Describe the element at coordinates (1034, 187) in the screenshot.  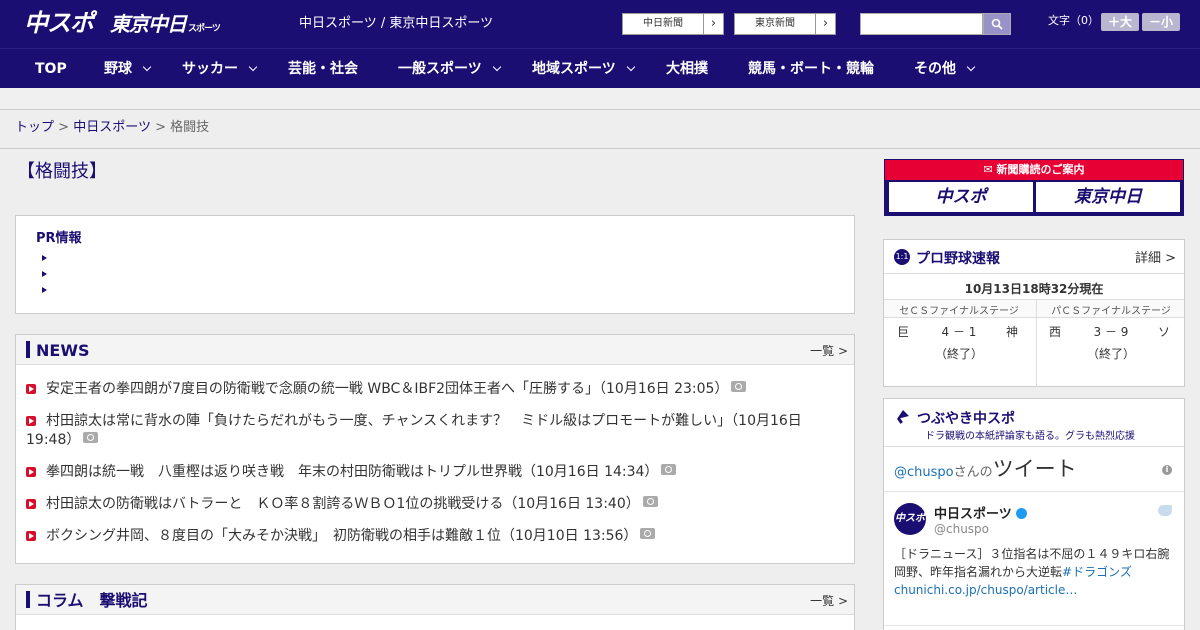
I see `subscription-banner: ✉ 新聞購読のご案内 中スポ 東京中日` at that location.